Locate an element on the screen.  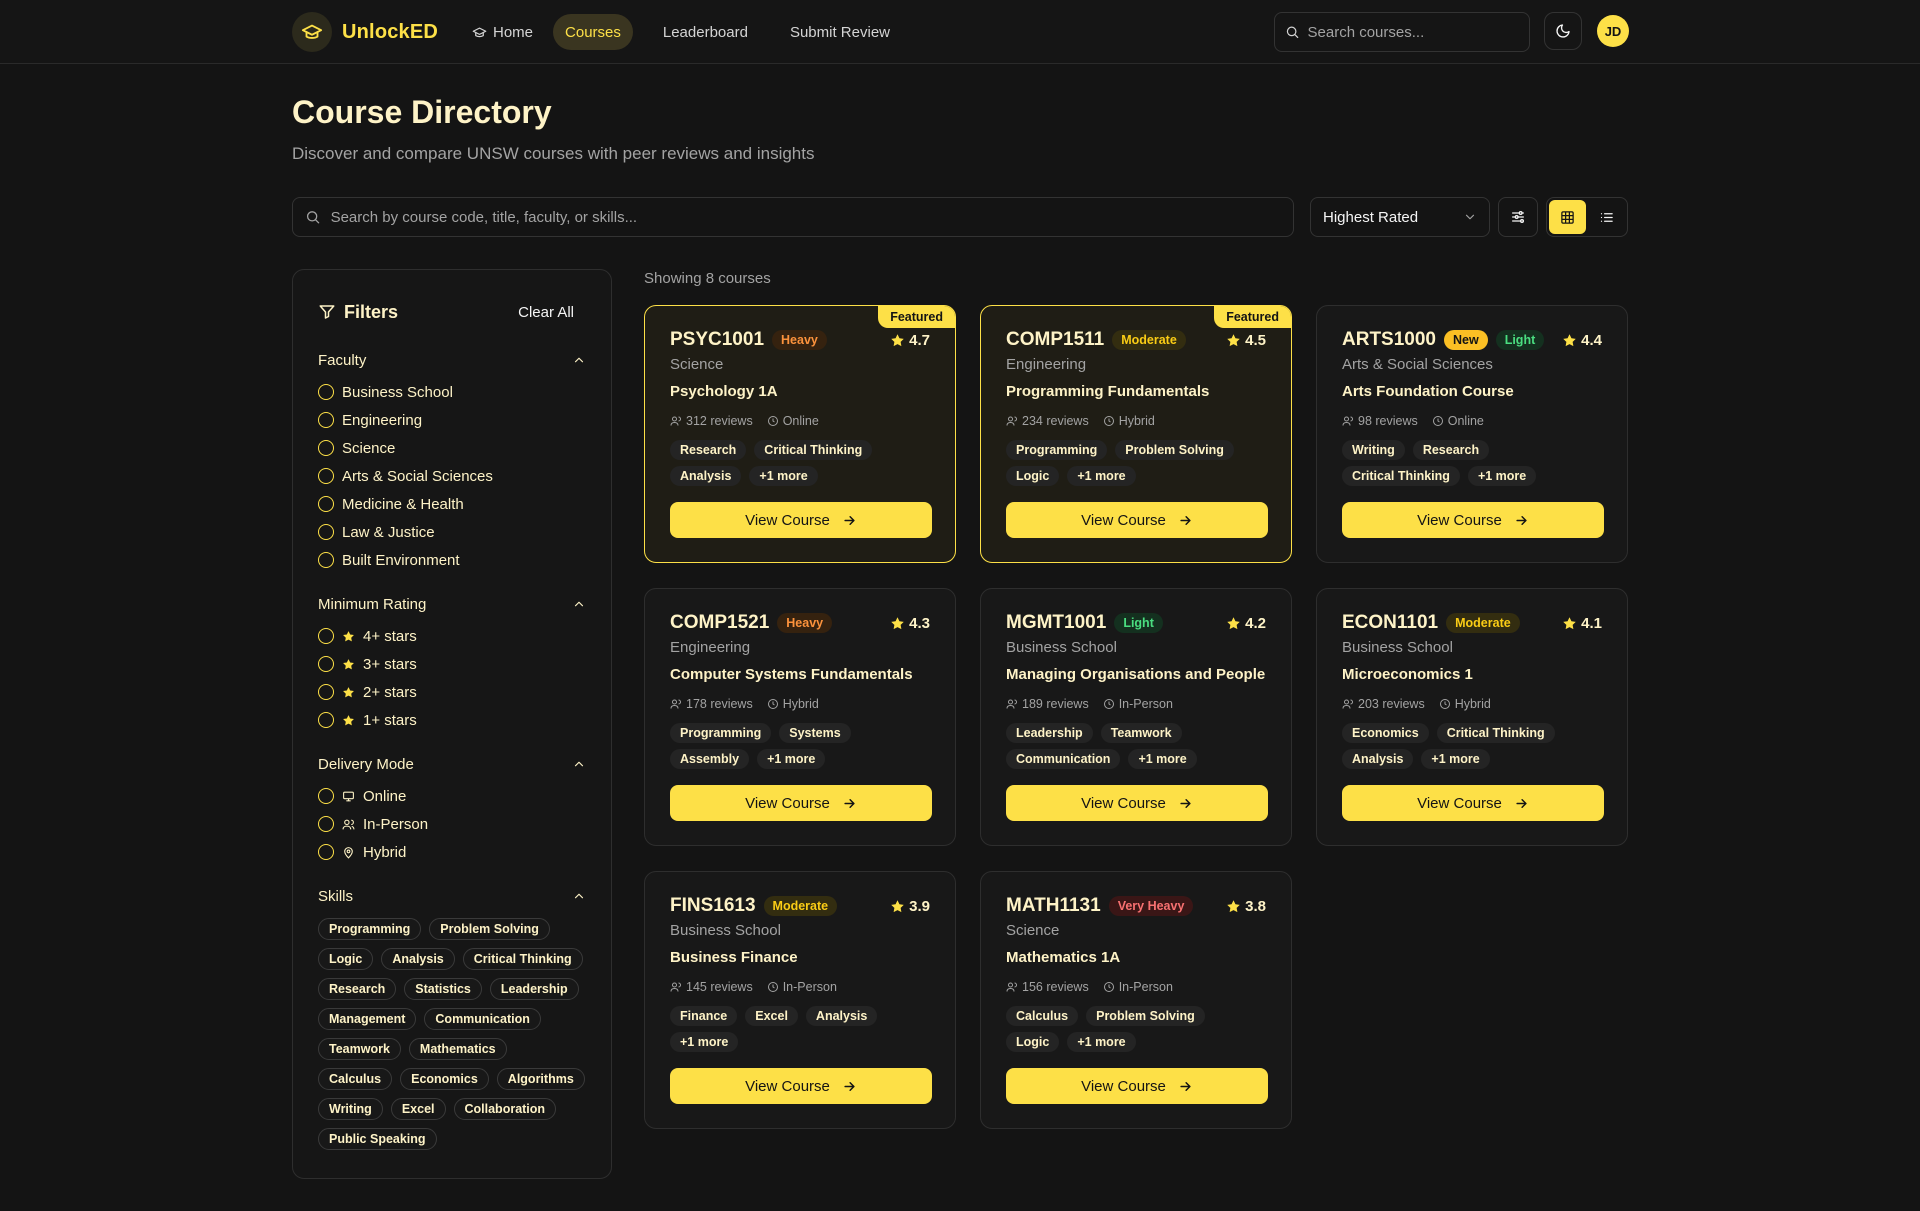
rating-options: 4+ stars 3+ stars 2+ stars 1+ stars is located at coordinates (452, 678).